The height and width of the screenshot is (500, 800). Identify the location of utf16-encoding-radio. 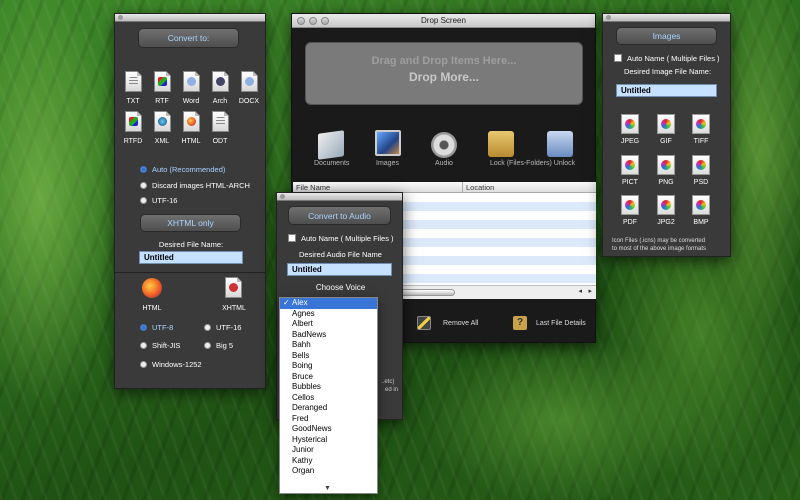
(207, 327).